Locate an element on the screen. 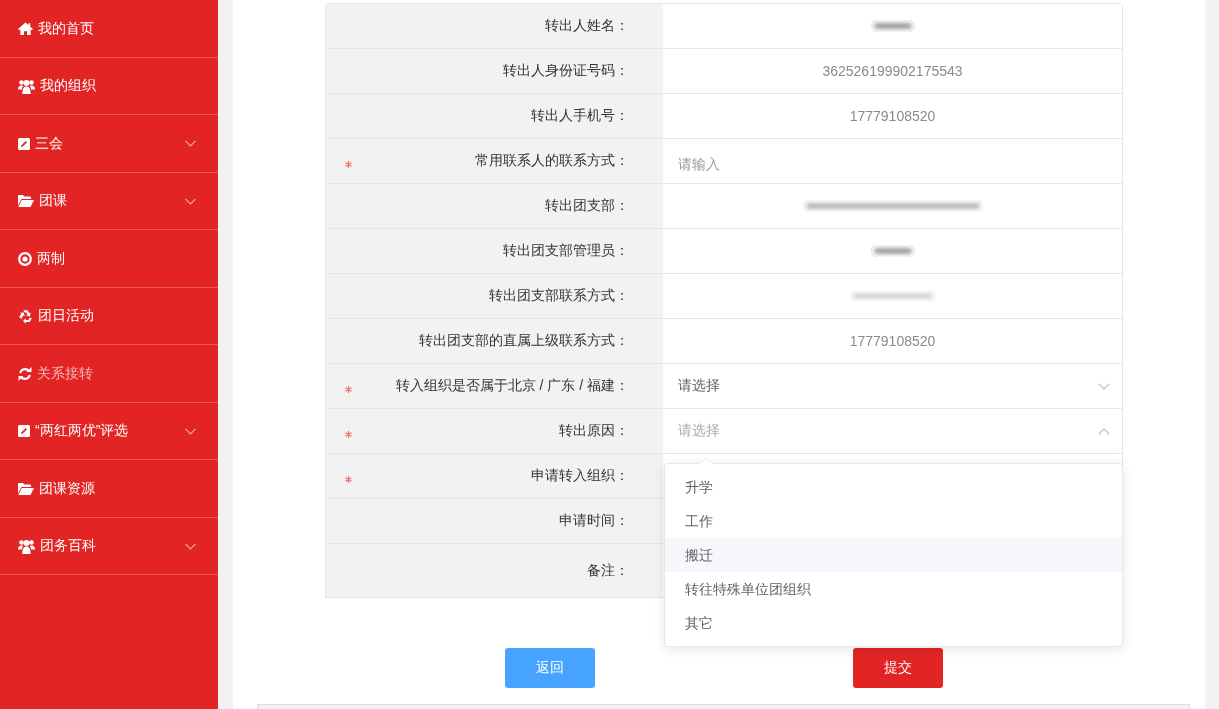 This screenshot has height=709, width=1219. field-label: 申请时间： is located at coordinates (594, 521).